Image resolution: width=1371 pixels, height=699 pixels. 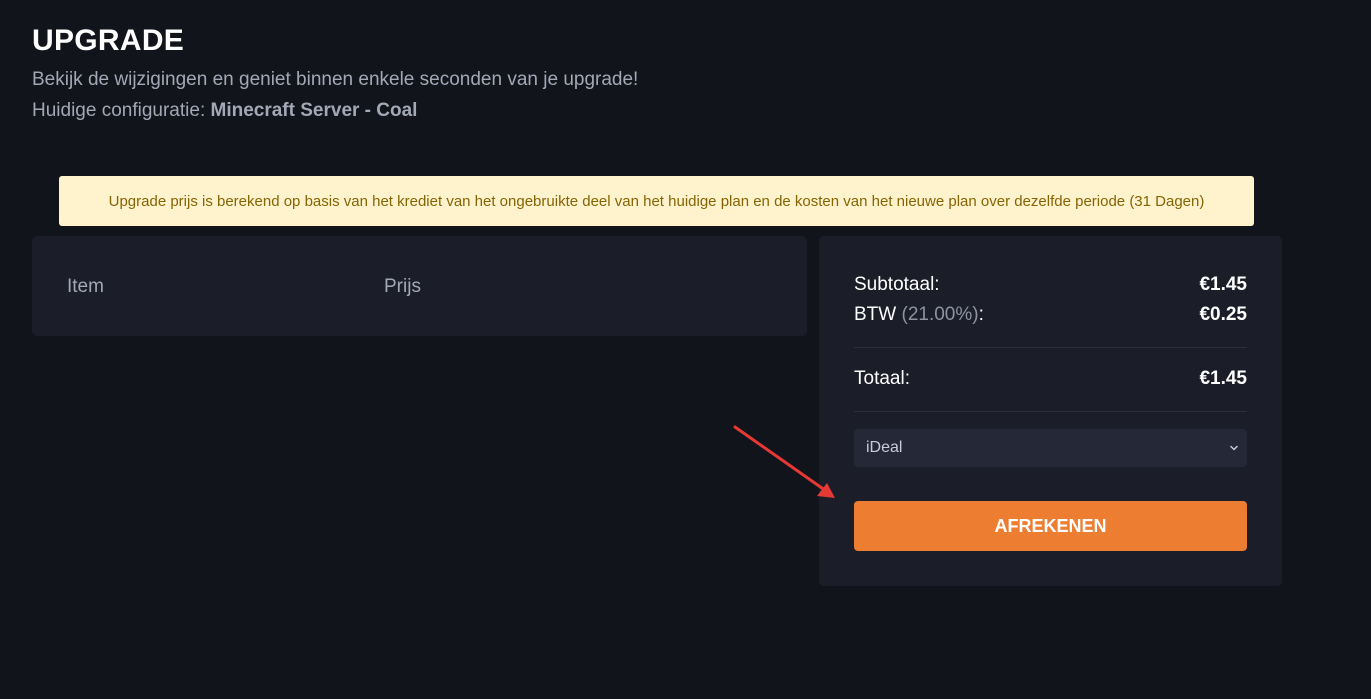 I want to click on tax-label-group: BTW (21.00%):, so click(x=919, y=315).